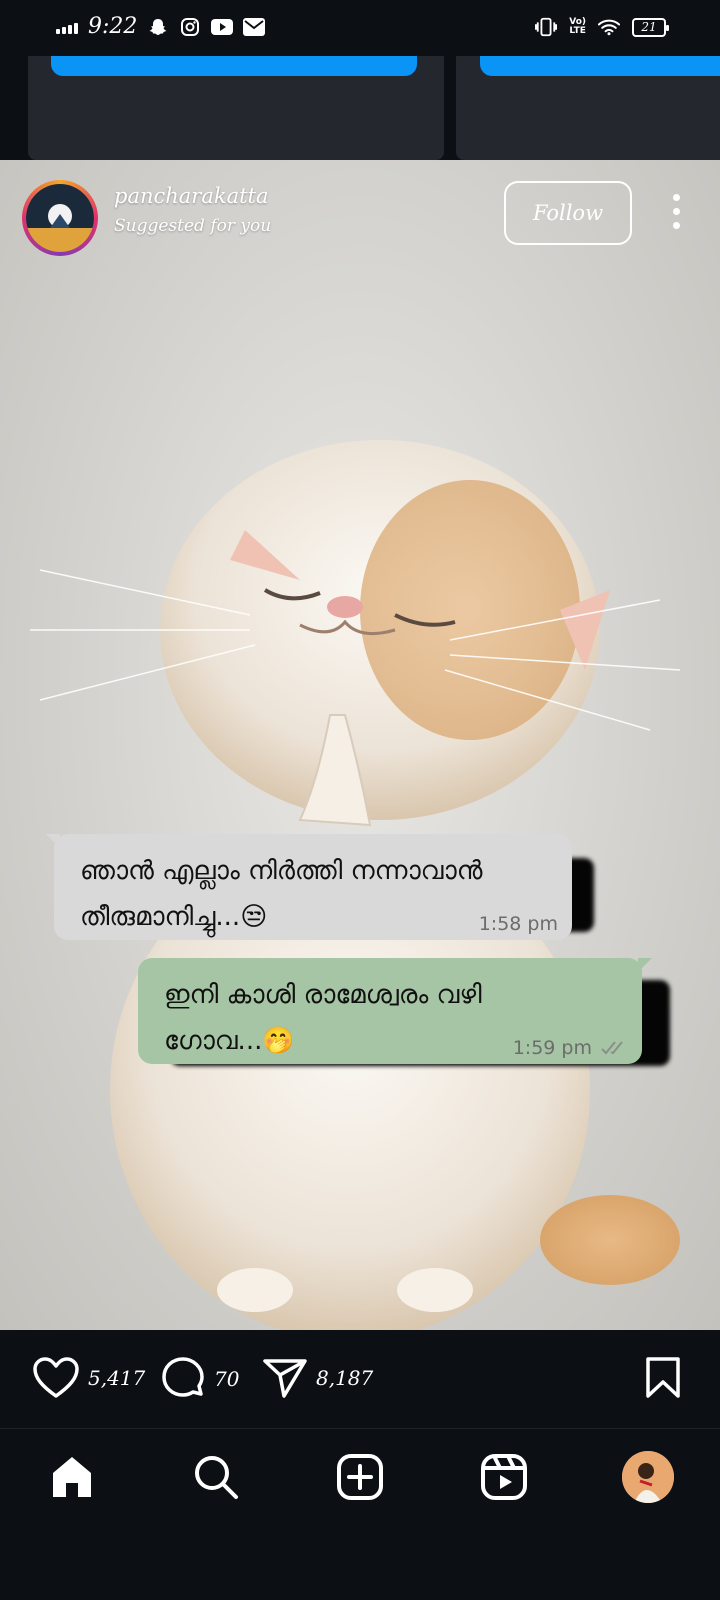 The image size is (720, 1600). What do you see at coordinates (190, 27) in the screenshot?
I see `instagram-icon` at bounding box center [190, 27].